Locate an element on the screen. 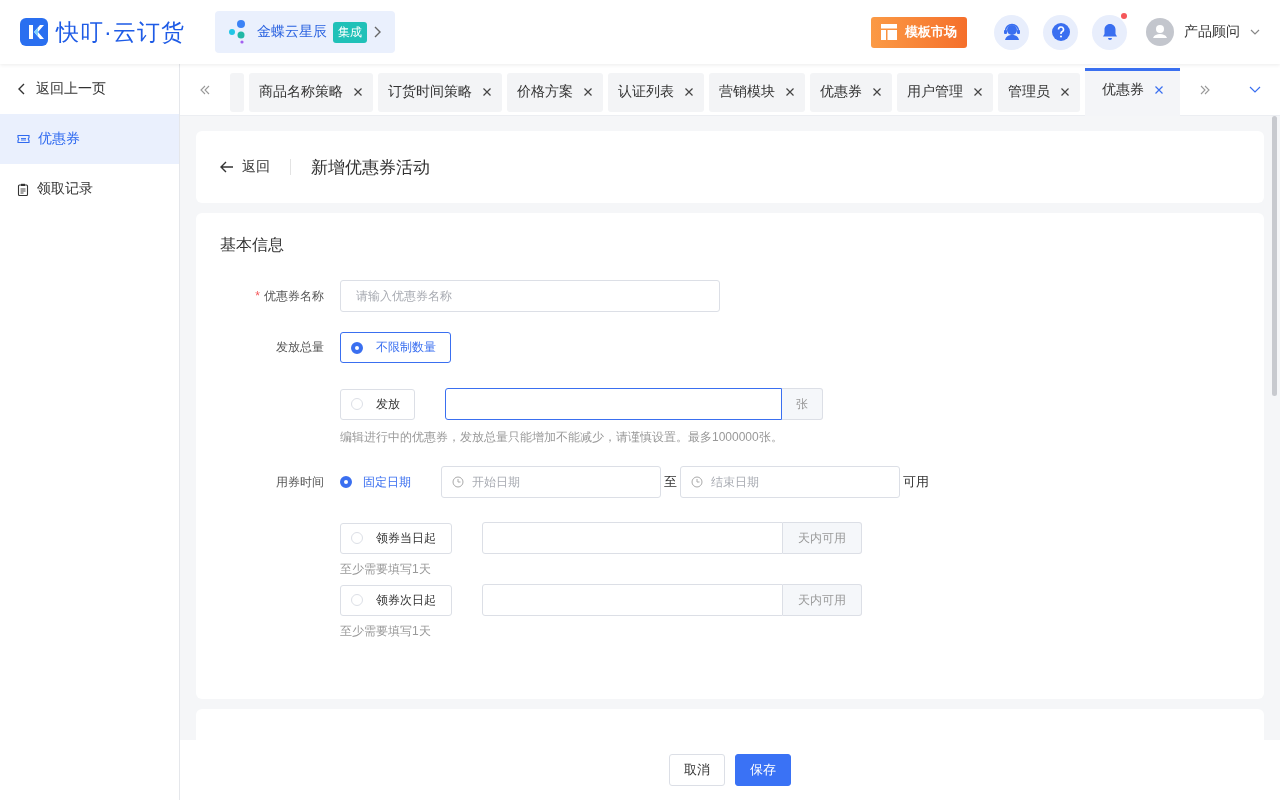 Image resolution: width=1280 pixels, height=800 pixels. radio-option: 固定日期 is located at coordinates (375, 482).